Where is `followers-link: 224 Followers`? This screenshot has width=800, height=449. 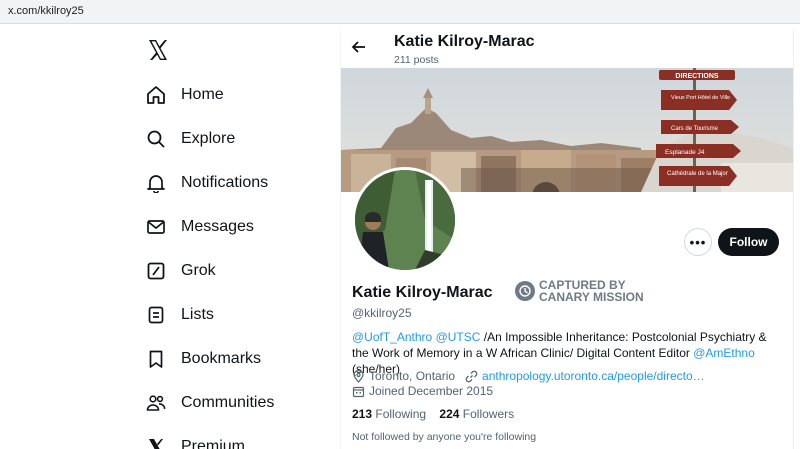 followers-link: 224 Followers is located at coordinates (476, 414).